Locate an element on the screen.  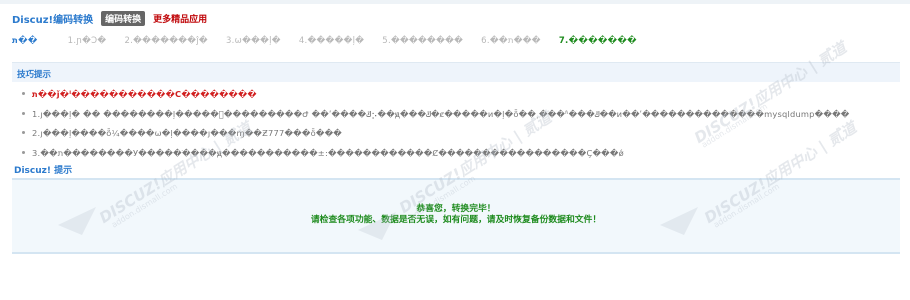
message-box-title: Discuz! 提示 is located at coordinates (43, 171).